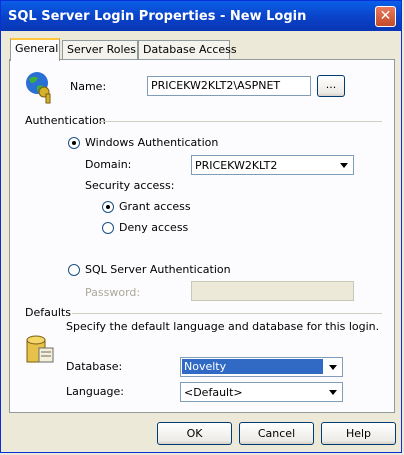 The width and height of the screenshot is (404, 455). I want to click on authentication-separator, so click(240, 121).